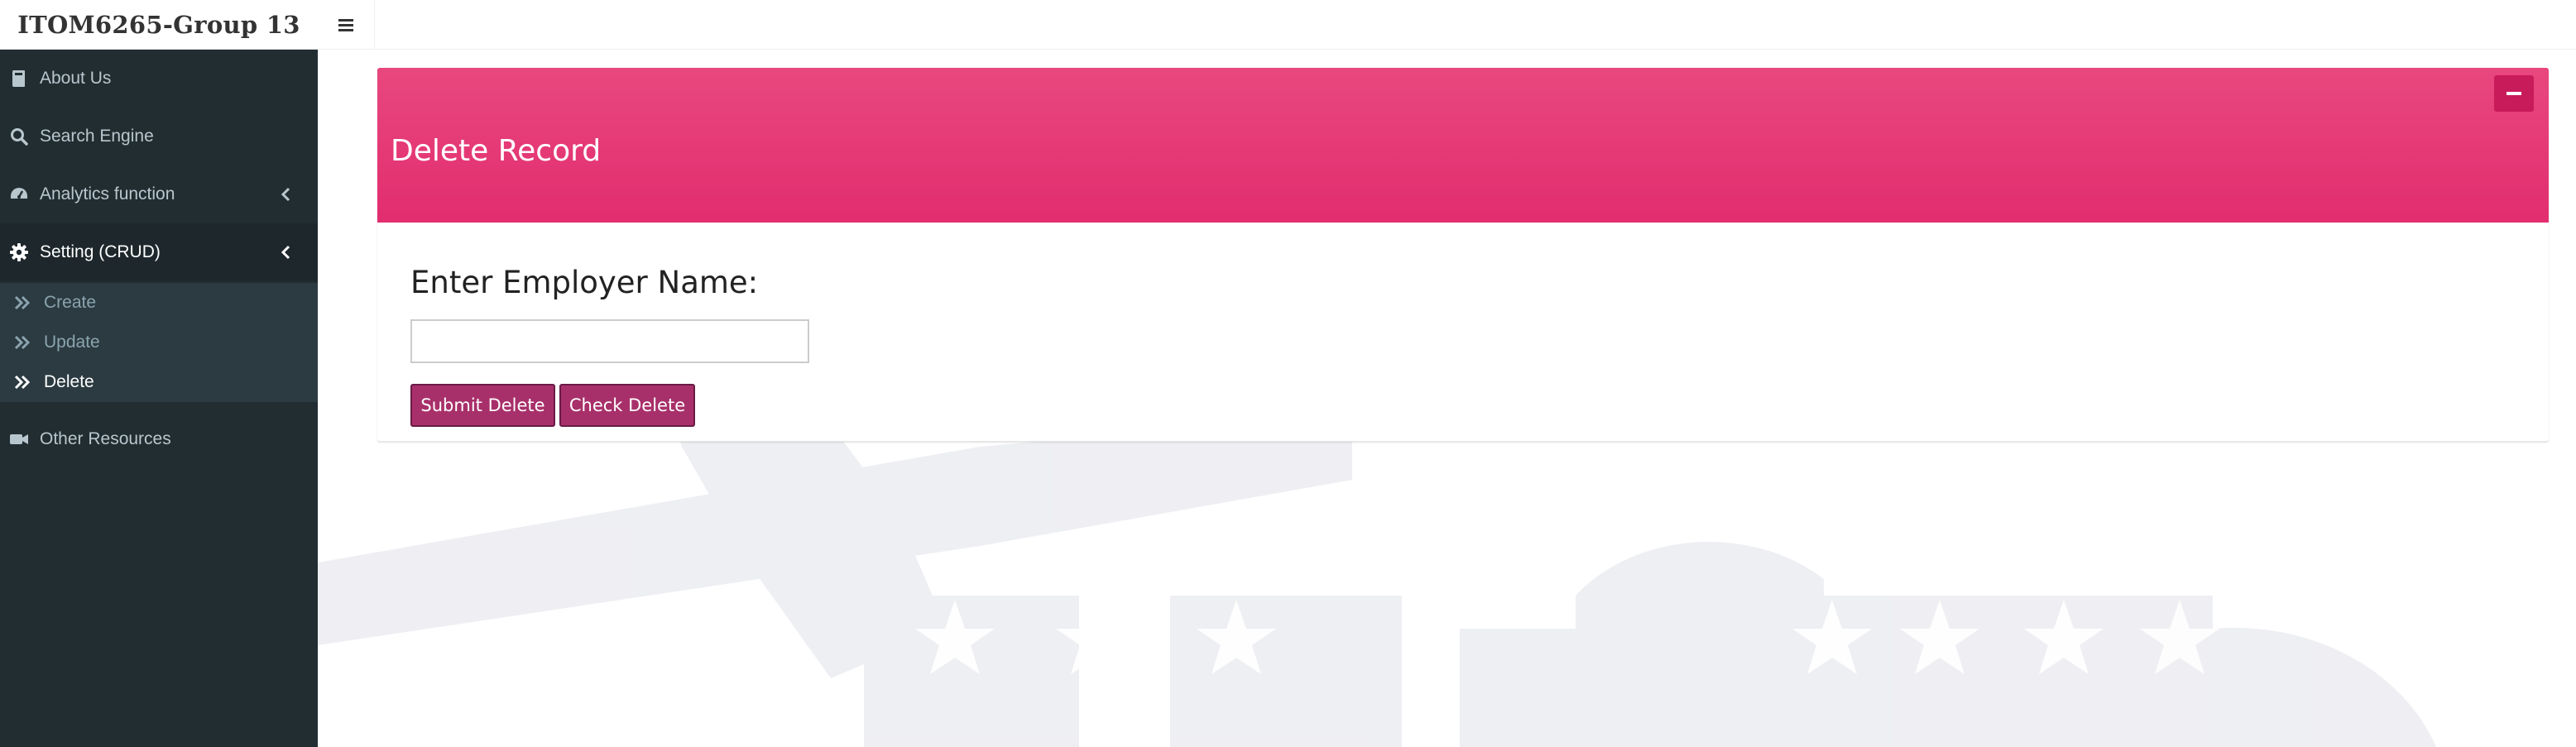 This screenshot has height=747, width=2576. What do you see at coordinates (101, 251) in the screenshot?
I see `sidebar-item-label: Setting (CRUD)` at bounding box center [101, 251].